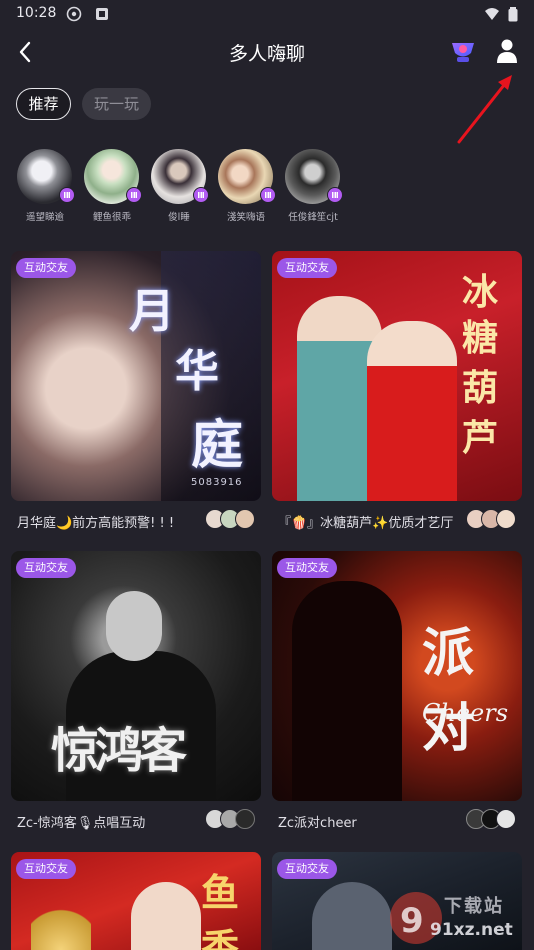 This screenshot has height=950, width=534. What do you see at coordinates (480, 292) in the screenshot?
I see `cover-title-char: 冰` at bounding box center [480, 292].